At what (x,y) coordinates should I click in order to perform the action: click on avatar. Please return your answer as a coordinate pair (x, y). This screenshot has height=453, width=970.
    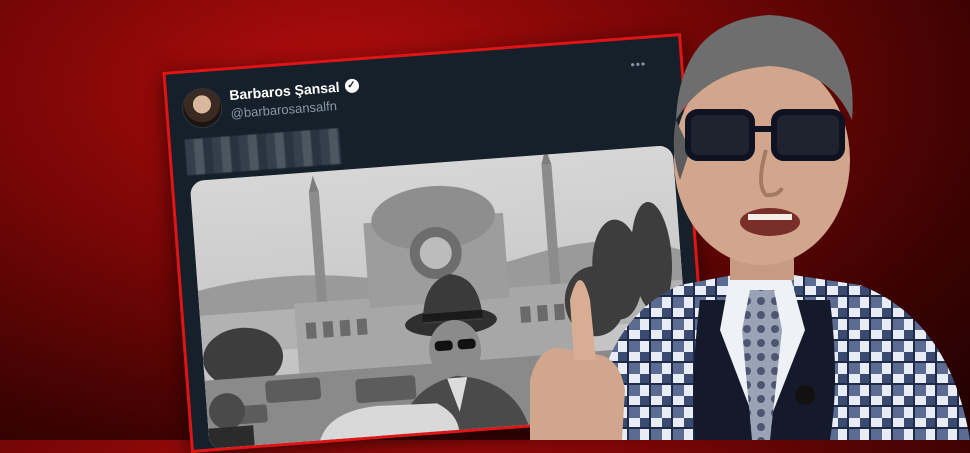
    Looking at the image, I should click on (202, 108).